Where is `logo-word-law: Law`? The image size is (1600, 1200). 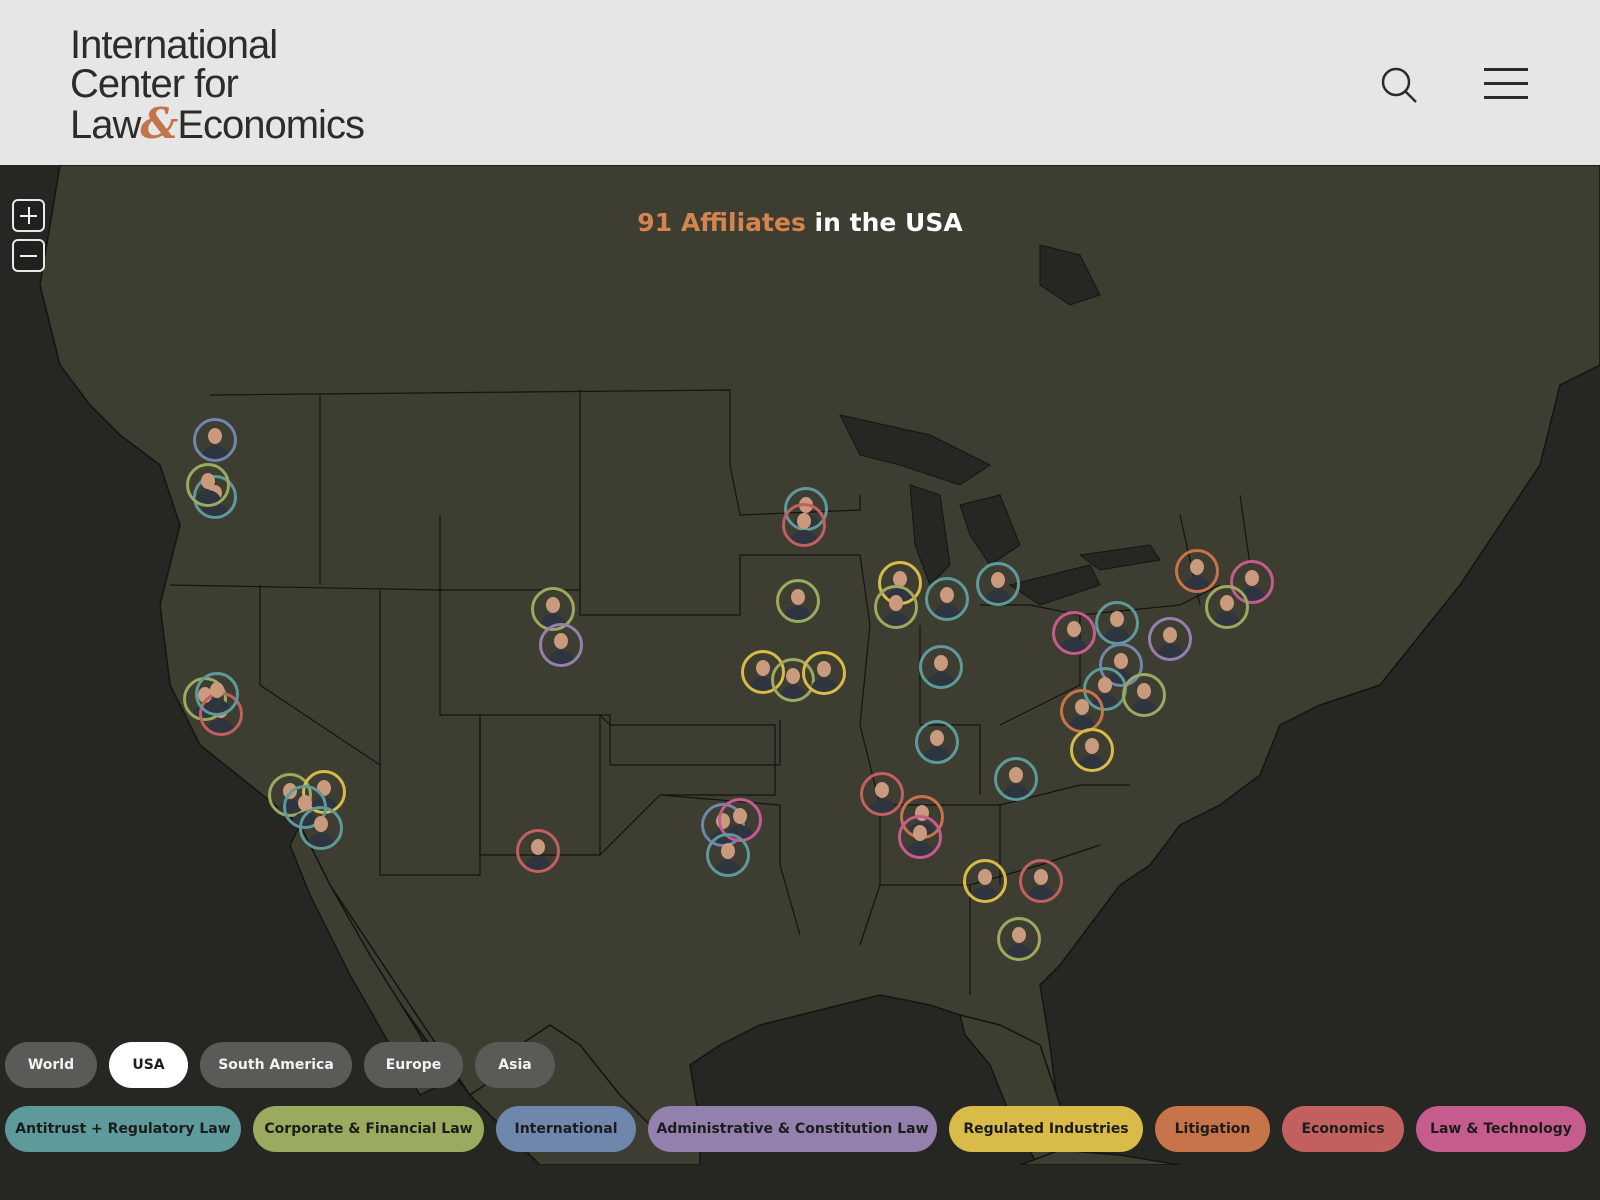
logo-word-law: Law is located at coordinates (105, 125).